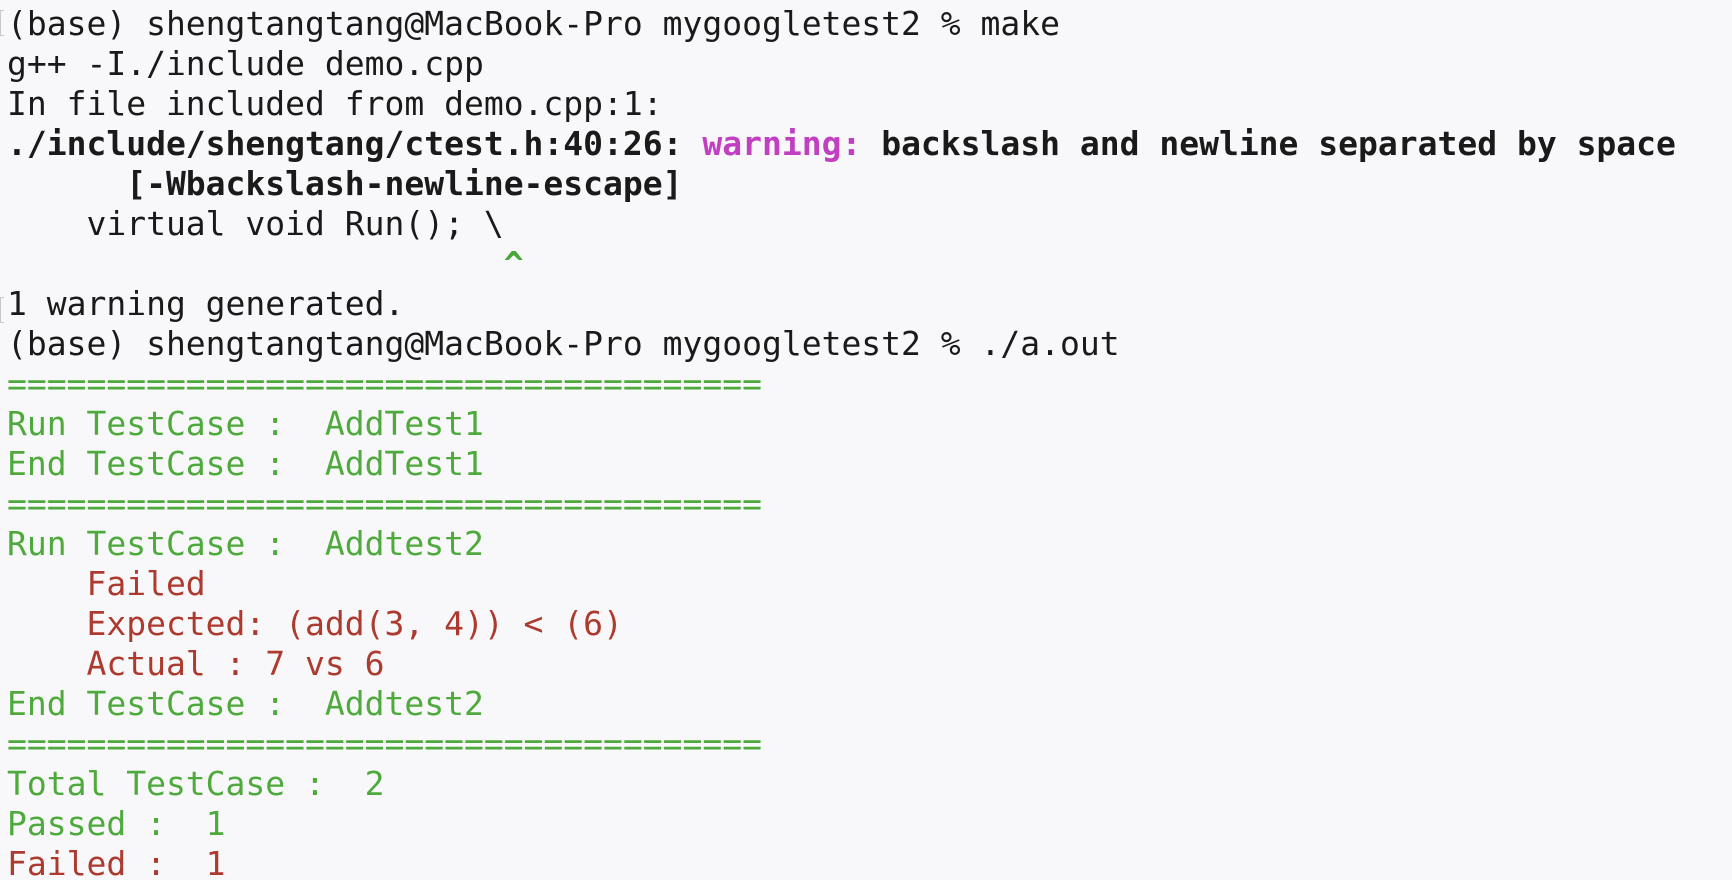 This screenshot has height=880, width=1732. Describe the element at coordinates (1268, 143) in the screenshot. I see `warning-message: backslash and newline separated by space` at that location.